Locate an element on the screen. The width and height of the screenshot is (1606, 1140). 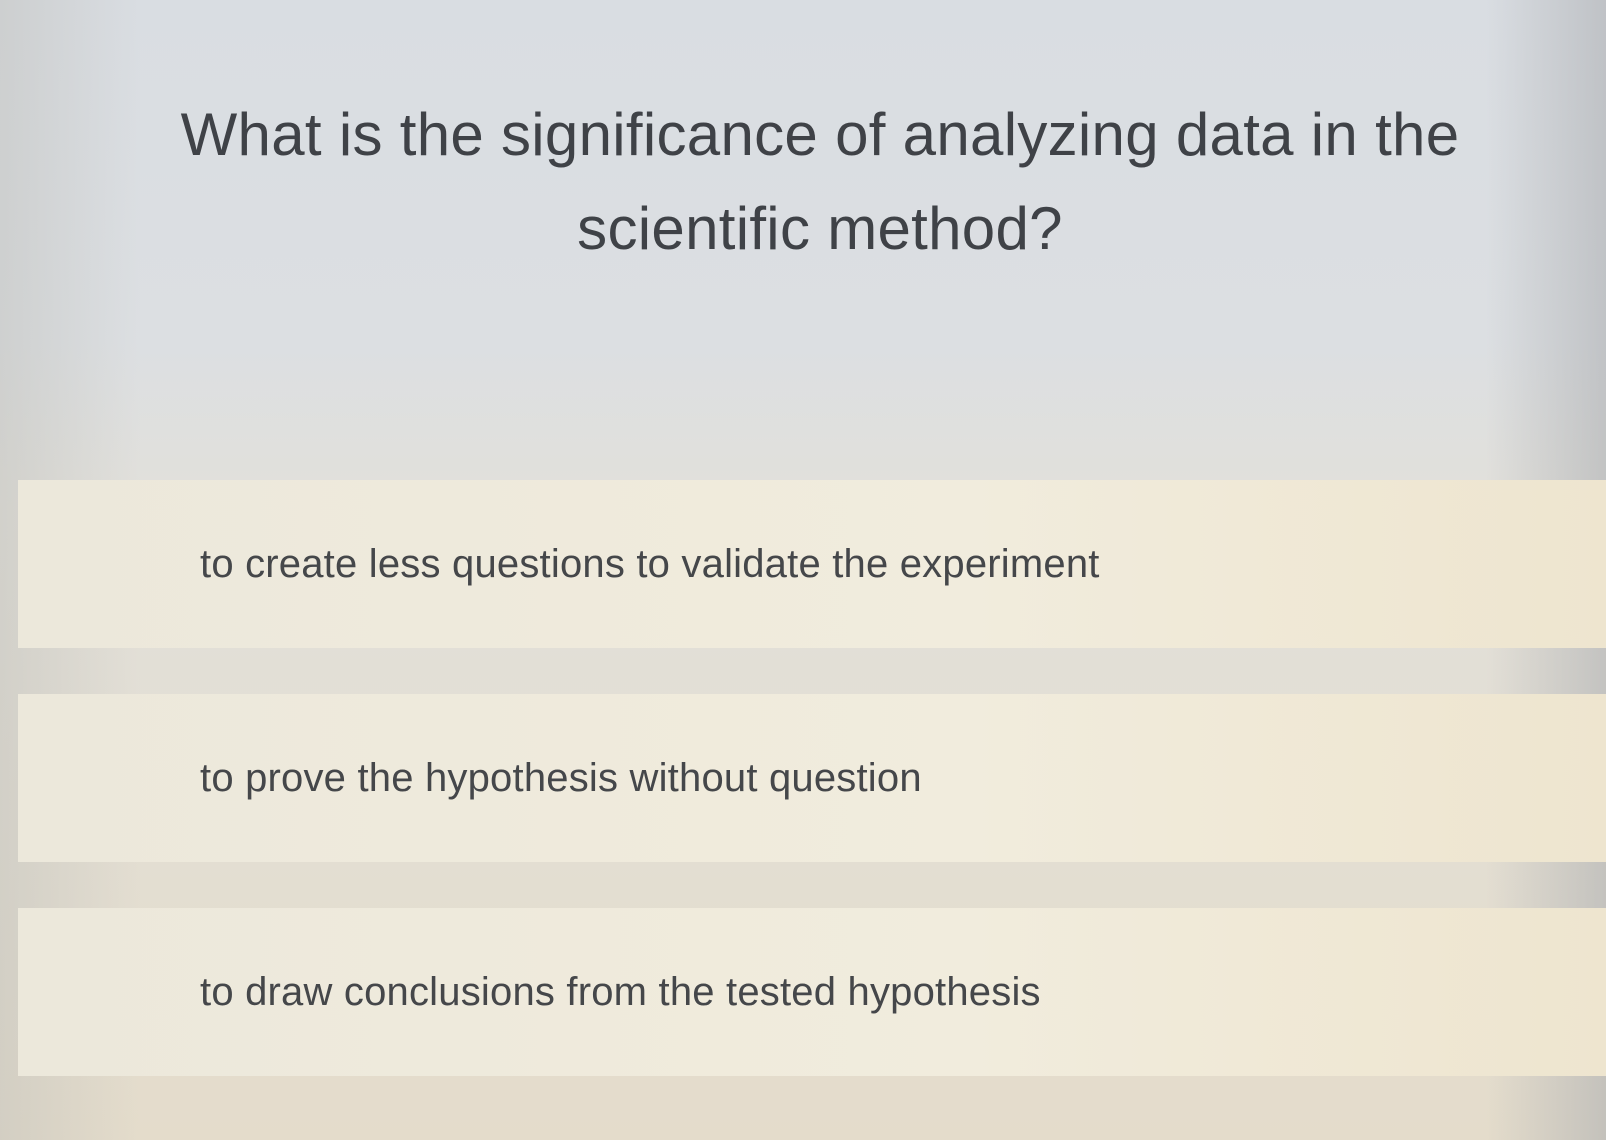
answer-choice-2: to prove the hypothesis without question is located at coordinates (812, 778).